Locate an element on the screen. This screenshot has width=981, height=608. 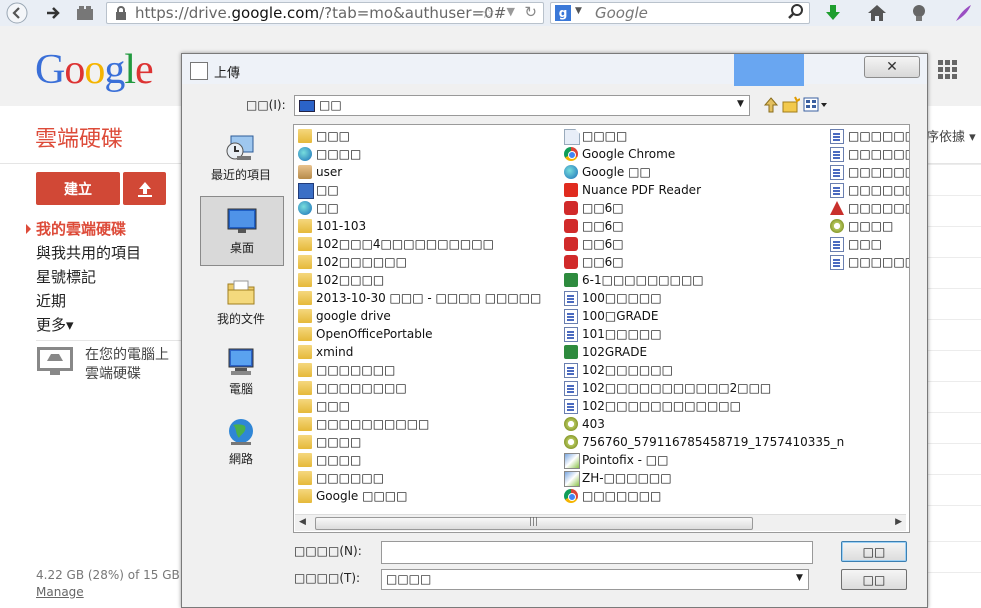
places-bar: 最近的項目 桌面 我的文件 電腦 網路 is located at coordinates (242, 319).